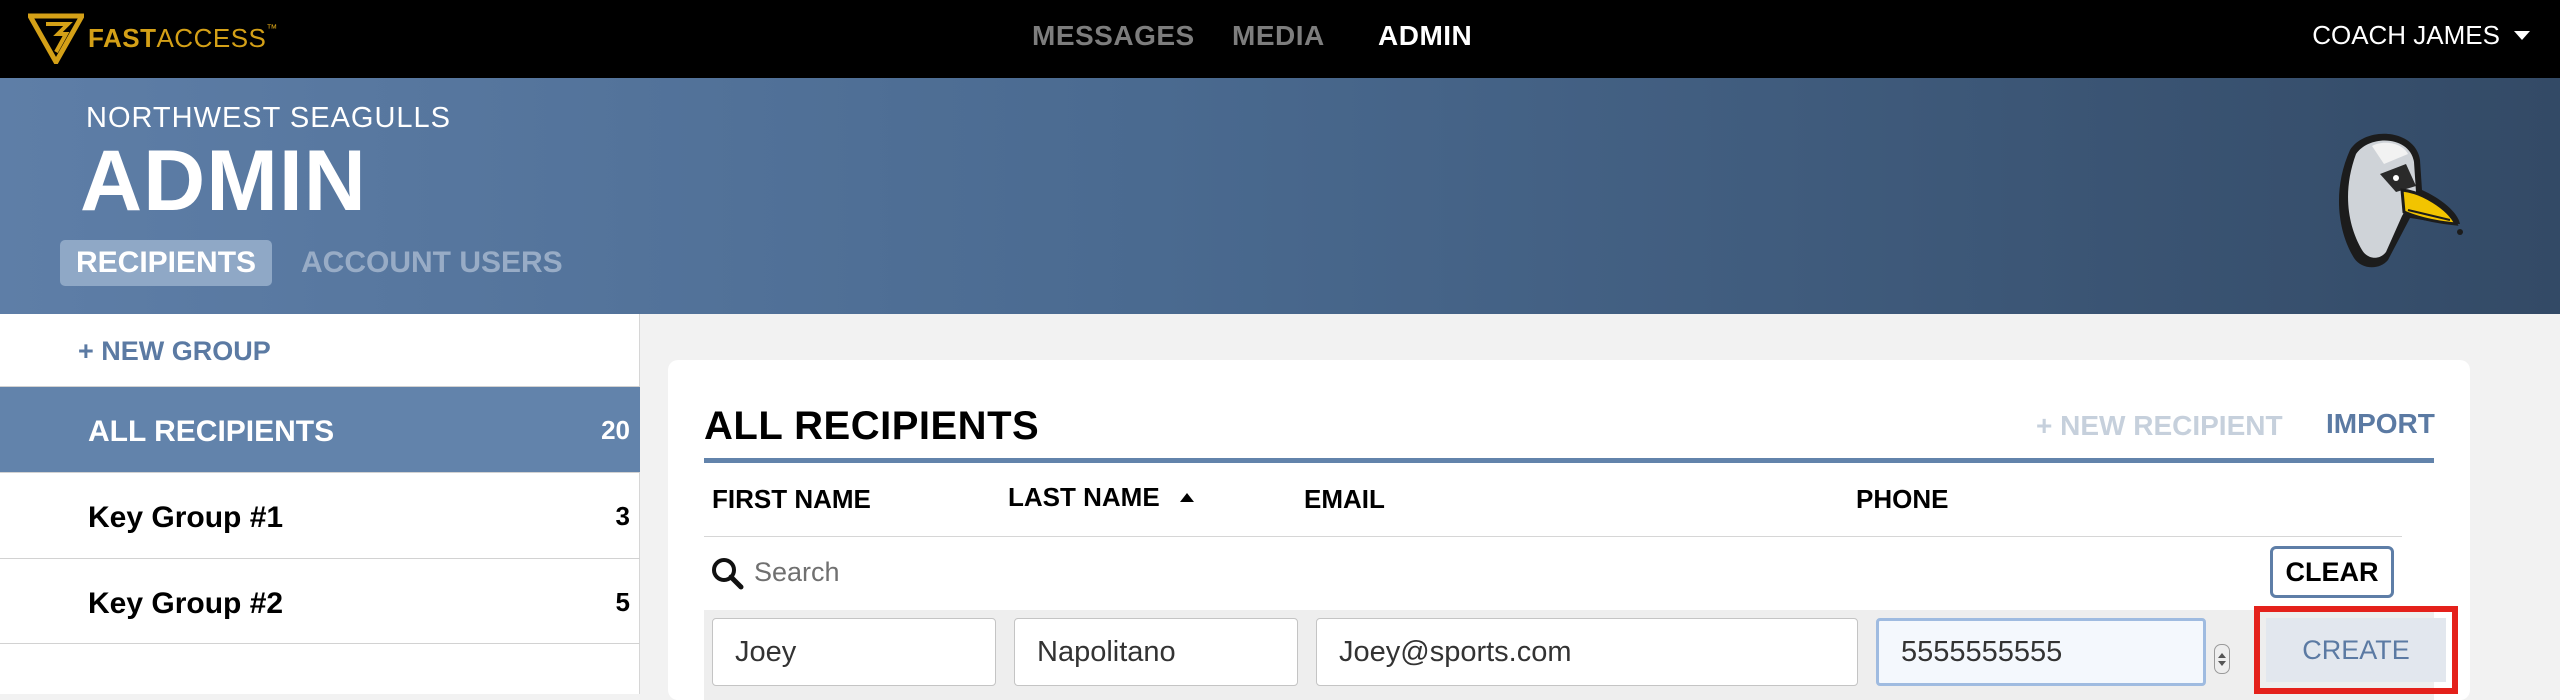  What do you see at coordinates (728, 574) in the screenshot?
I see `search-icon` at bounding box center [728, 574].